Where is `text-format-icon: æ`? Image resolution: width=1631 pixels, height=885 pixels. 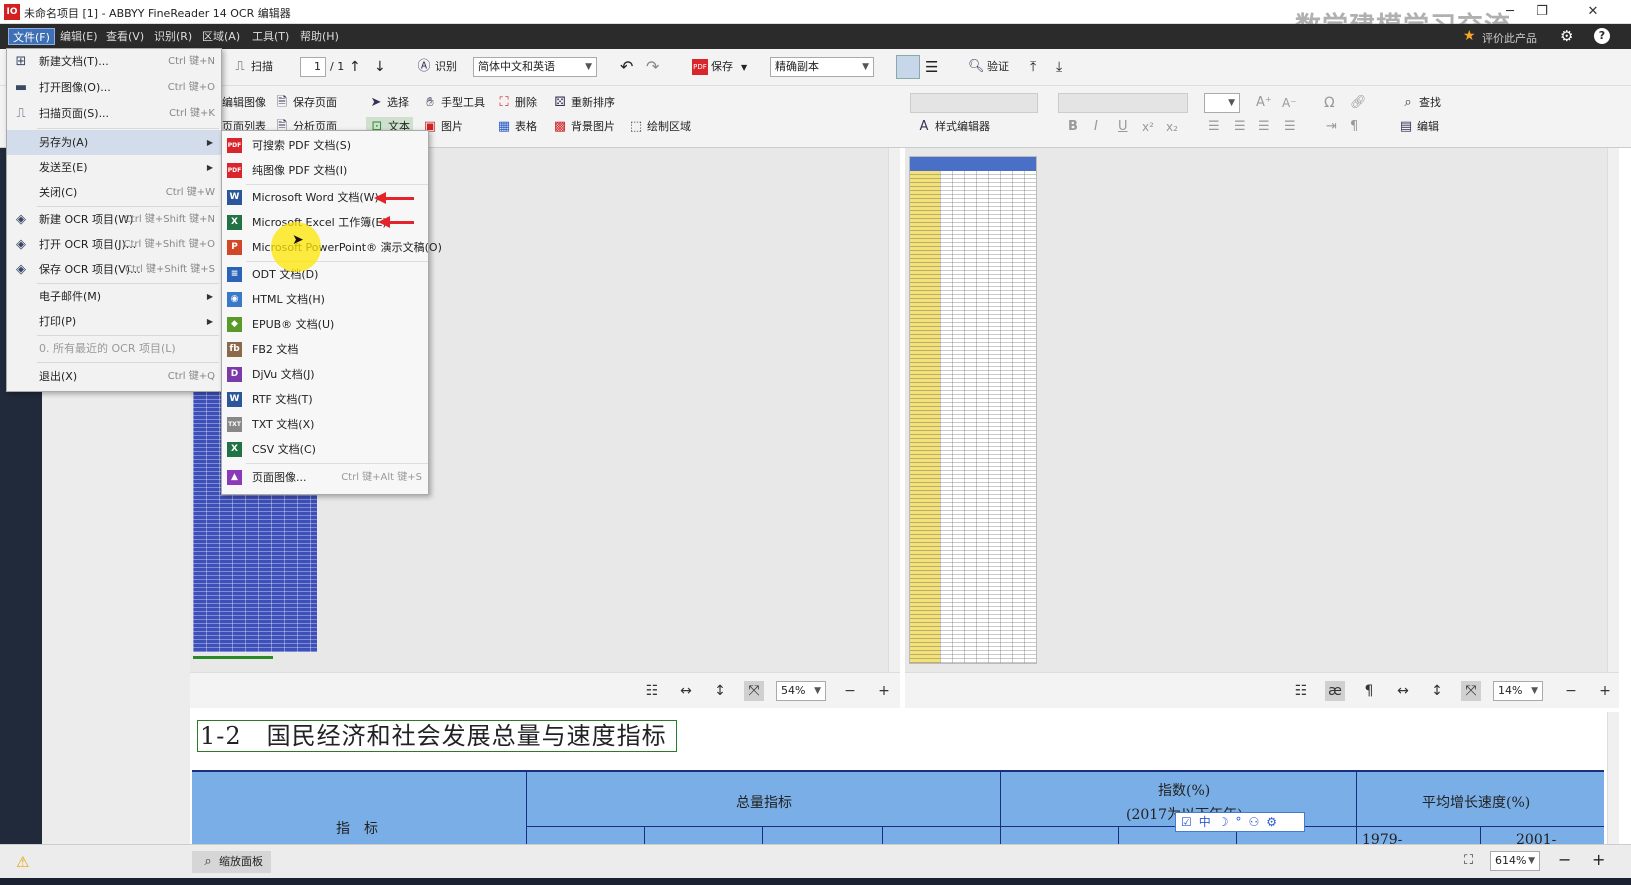 text-format-icon: æ is located at coordinates (1335, 691).